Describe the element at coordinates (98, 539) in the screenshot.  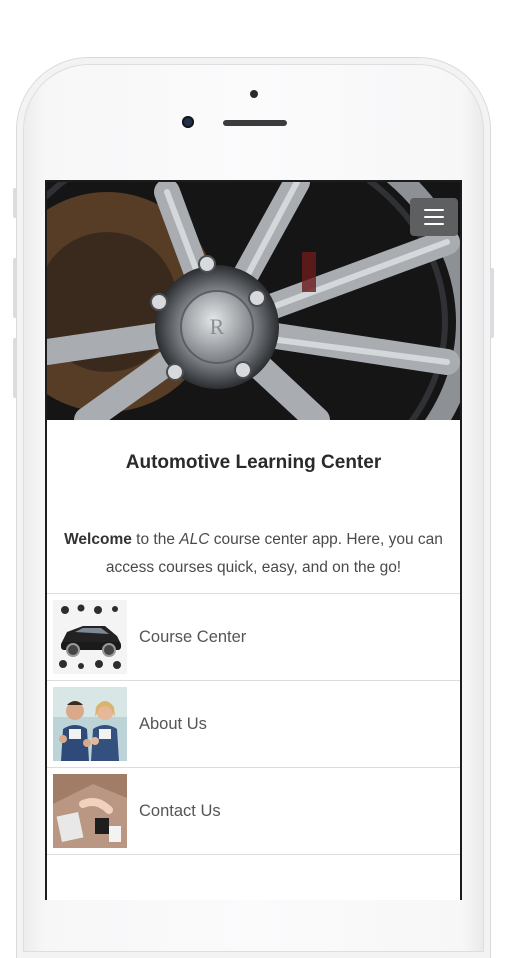
I see `welcome-bold: Welcome` at that location.